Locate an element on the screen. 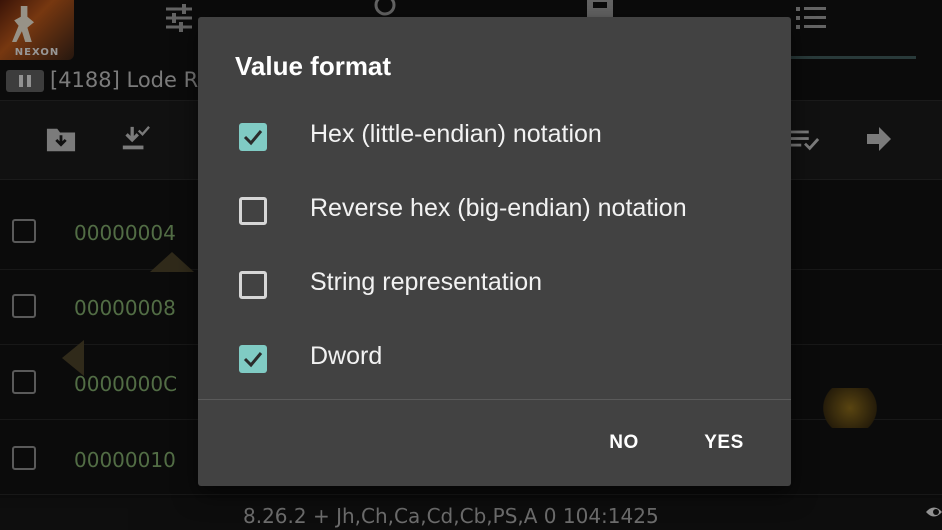 This screenshot has width=942, height=530. option-reverse-hex-big-endian: Reverse hex (big-endian) notation is located at coordinates (494, 211).